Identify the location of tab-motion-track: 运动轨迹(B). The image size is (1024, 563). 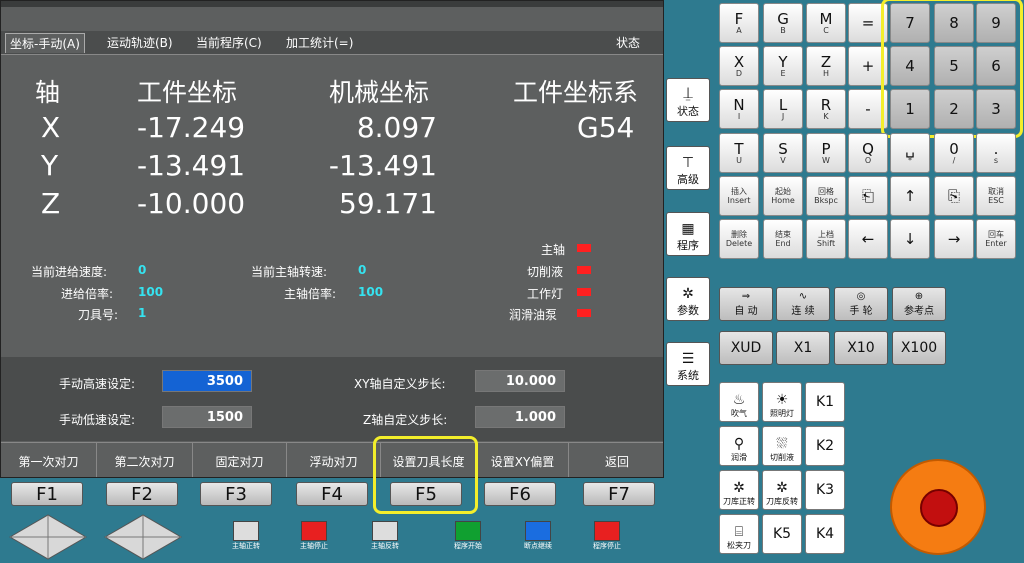
(140, 42).